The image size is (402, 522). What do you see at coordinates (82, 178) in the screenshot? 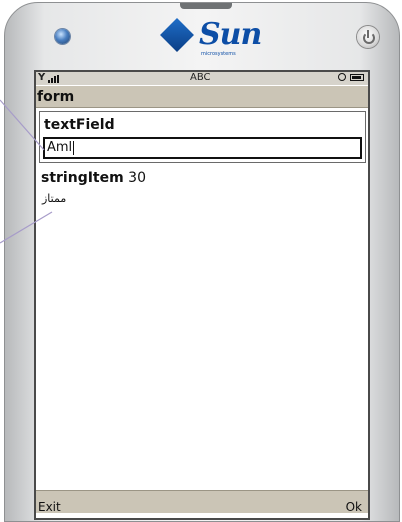
I see `string-item-label: stringItem` at bounding box center [82, 178].